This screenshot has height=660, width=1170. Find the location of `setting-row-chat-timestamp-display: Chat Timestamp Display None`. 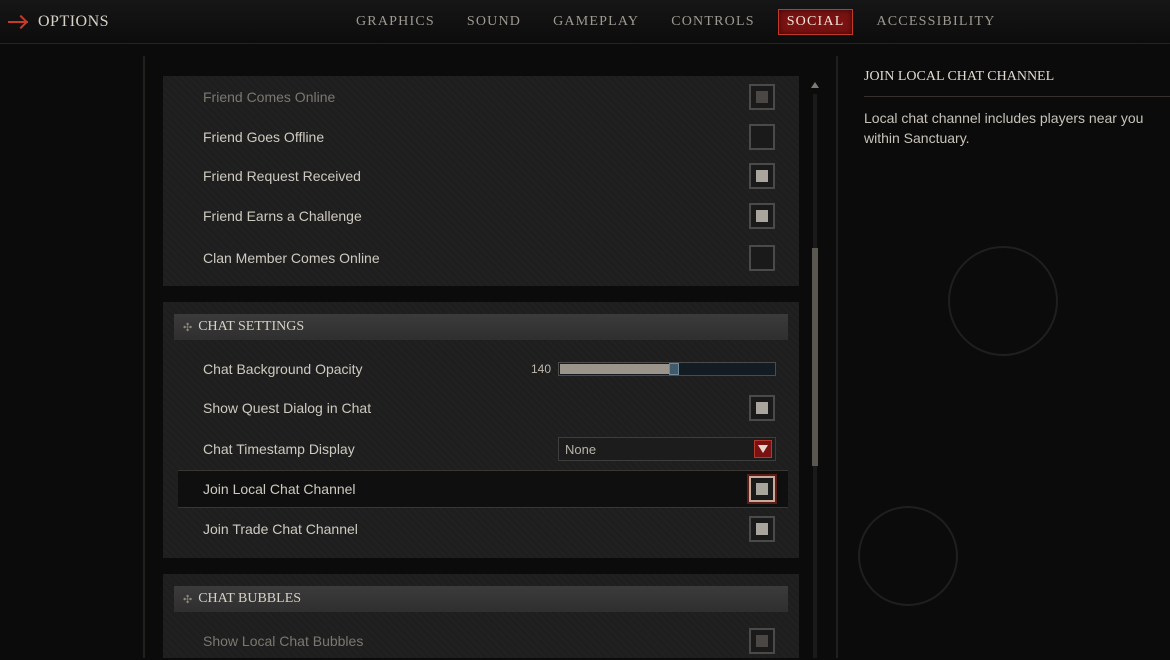

setting-row-chat-timestamp-display: Chat Timestamp Display None is located at coordinates (483, 449).